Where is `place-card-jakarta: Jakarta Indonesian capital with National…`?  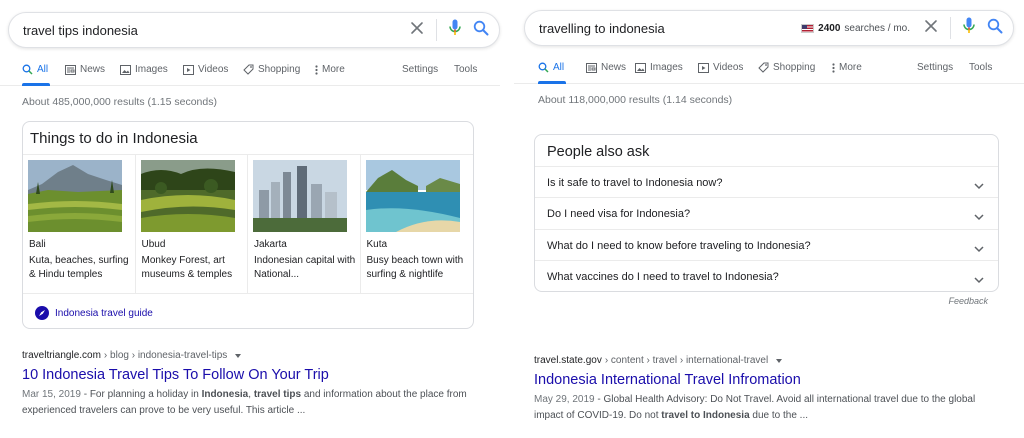
place-card-jakarta: Jakarta Indonesian capital with National… is located at coordinates (304, 224).